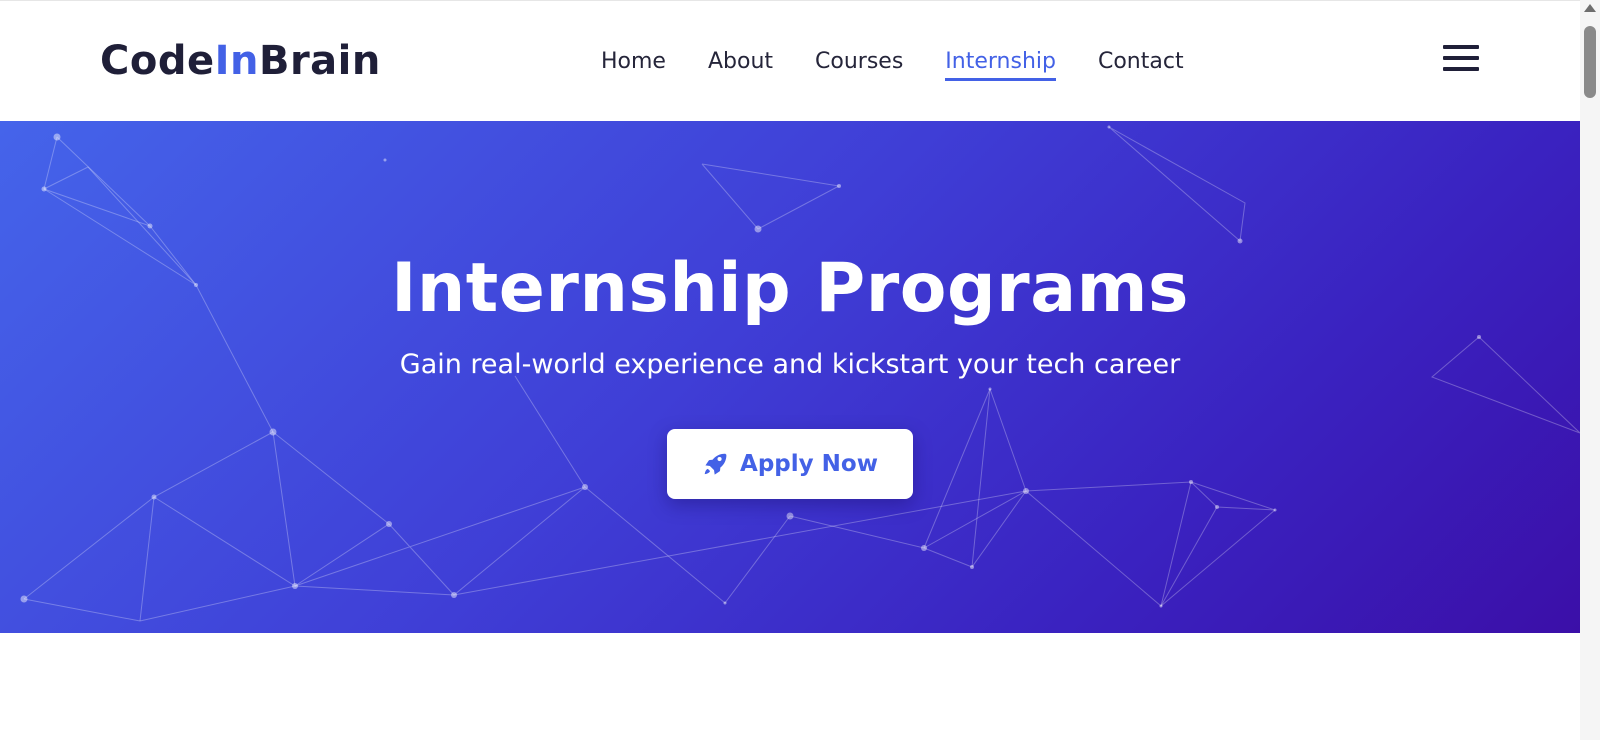 This screenshot has width=1600, height=740. Describe the element at coordinates (236, 61) in the screenshot. I see `logo-accent: In` at that location.